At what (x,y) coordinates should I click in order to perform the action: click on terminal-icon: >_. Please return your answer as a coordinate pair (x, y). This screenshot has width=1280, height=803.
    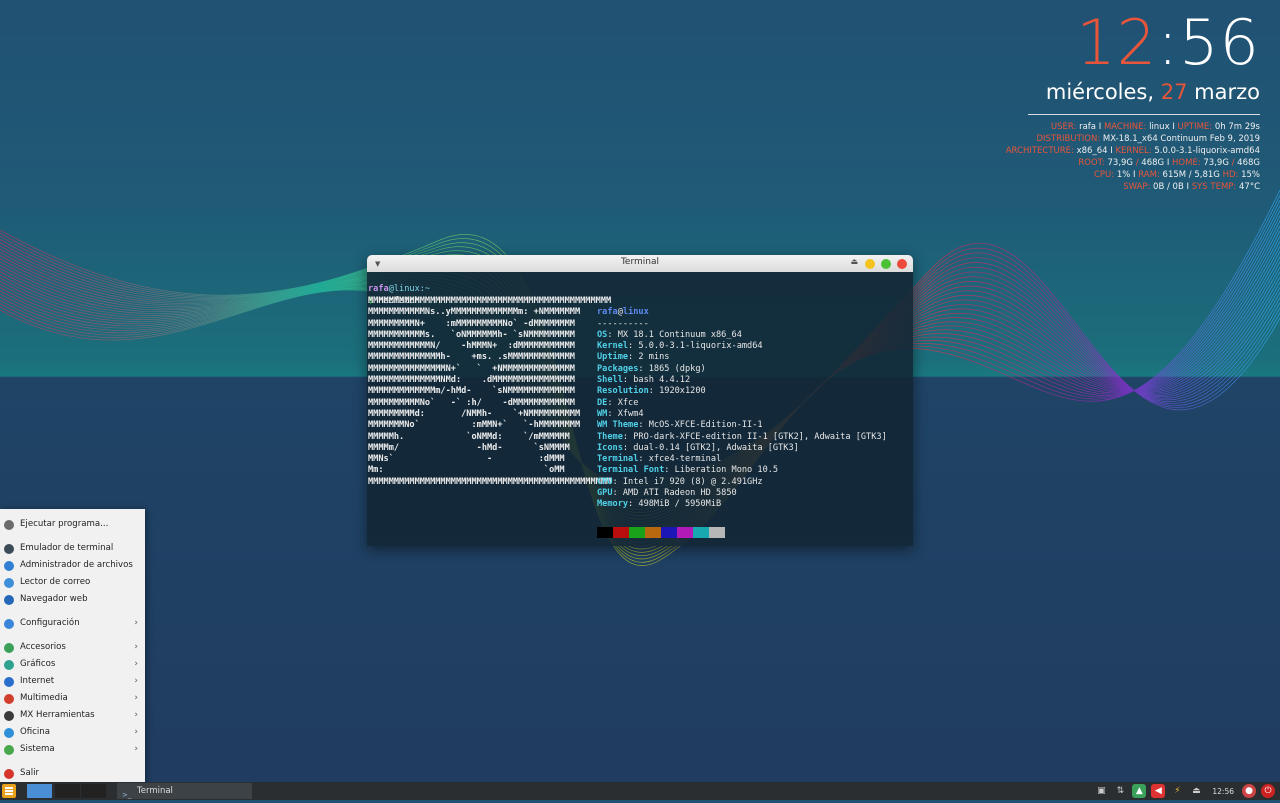
    Looking at the image, I should click on (127, 795).